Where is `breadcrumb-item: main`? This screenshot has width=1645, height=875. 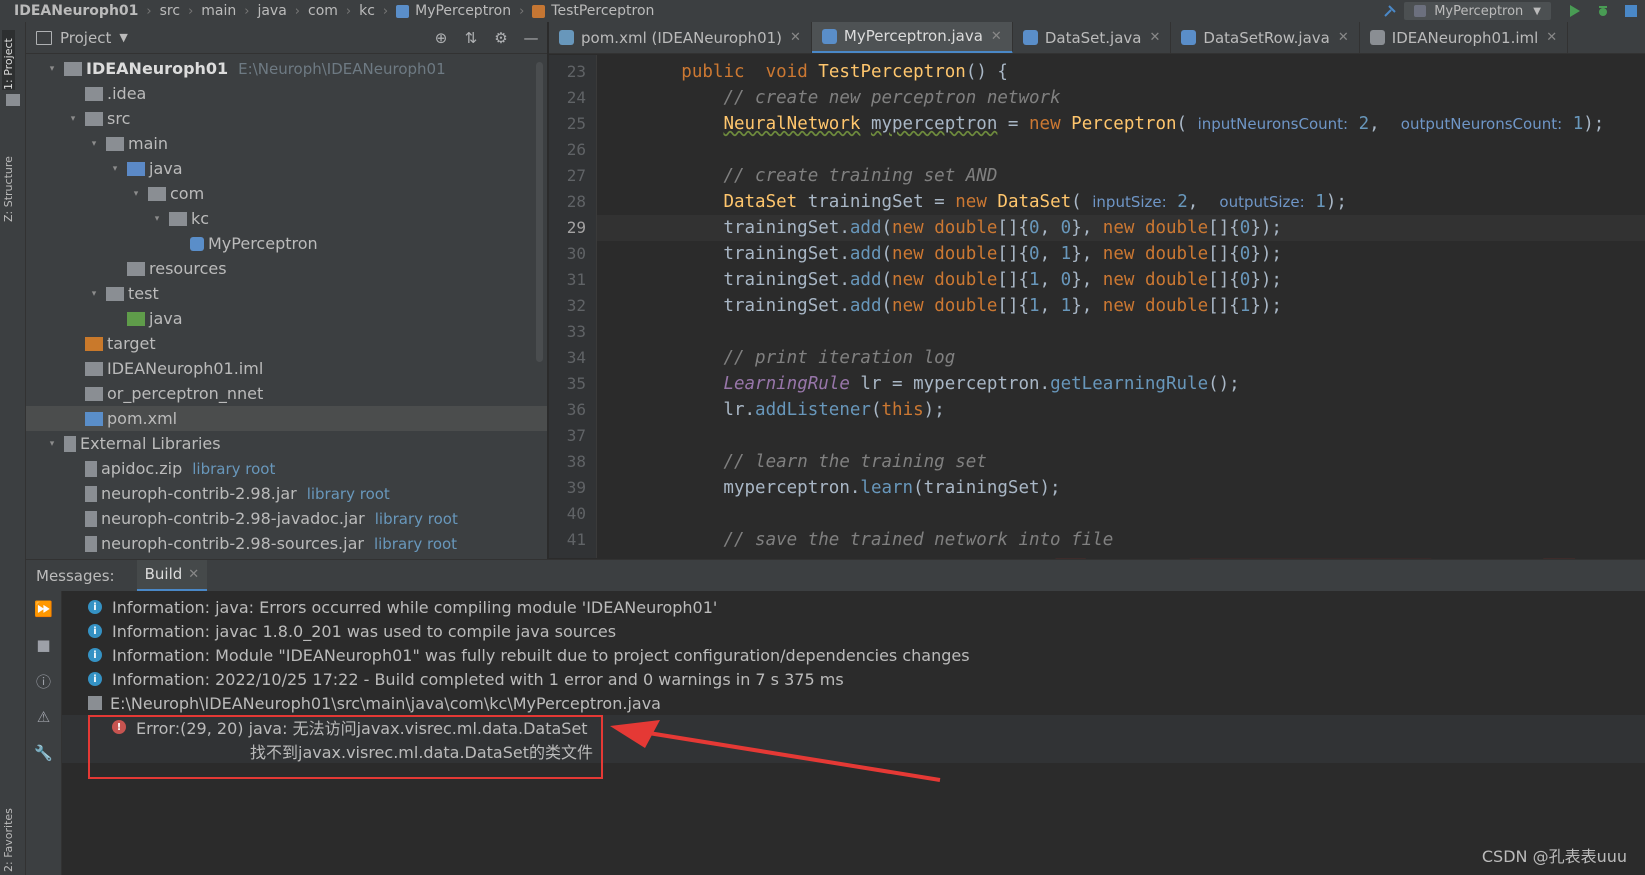
breadcrumb-item: main is located at coordinates (218, 11).